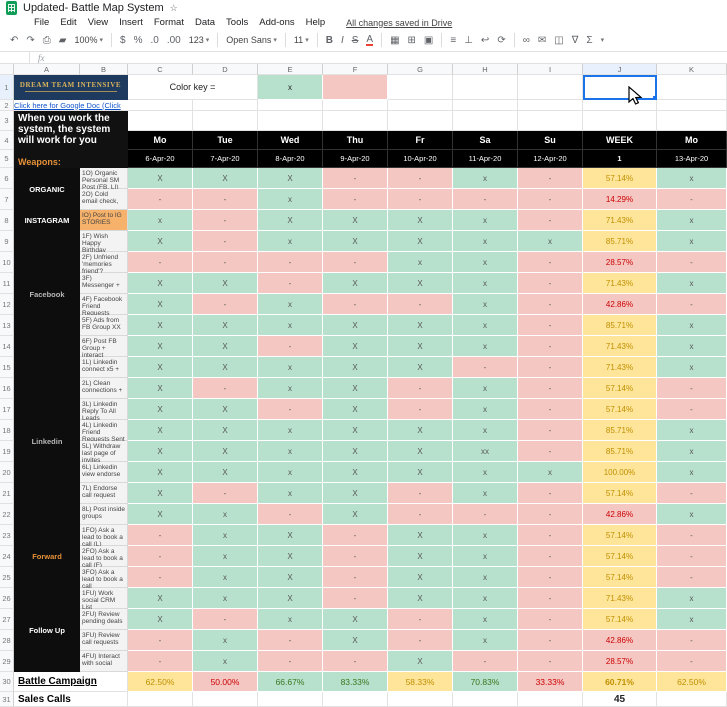 This screenshot has width=727, height=707. Describe the element at coordinates (47, 220) in the screenshot. I see `group-label-instagram: INSTAGRAM` at that location.